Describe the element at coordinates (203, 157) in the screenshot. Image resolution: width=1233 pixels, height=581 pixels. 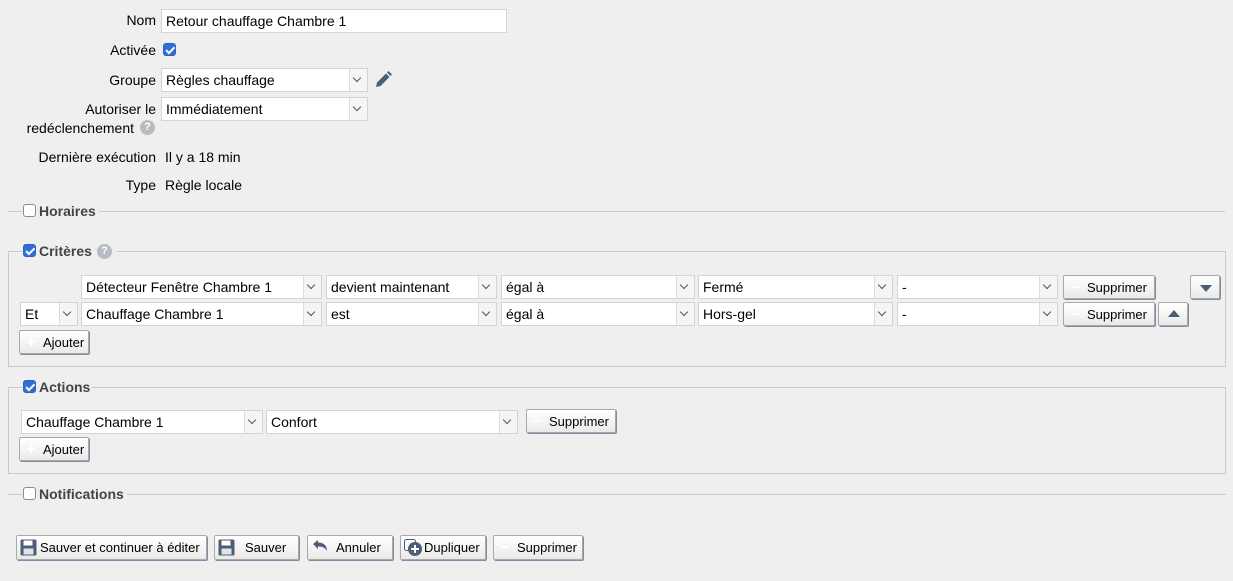
I see `last-exec-value: Il y a 18 min` at that location.